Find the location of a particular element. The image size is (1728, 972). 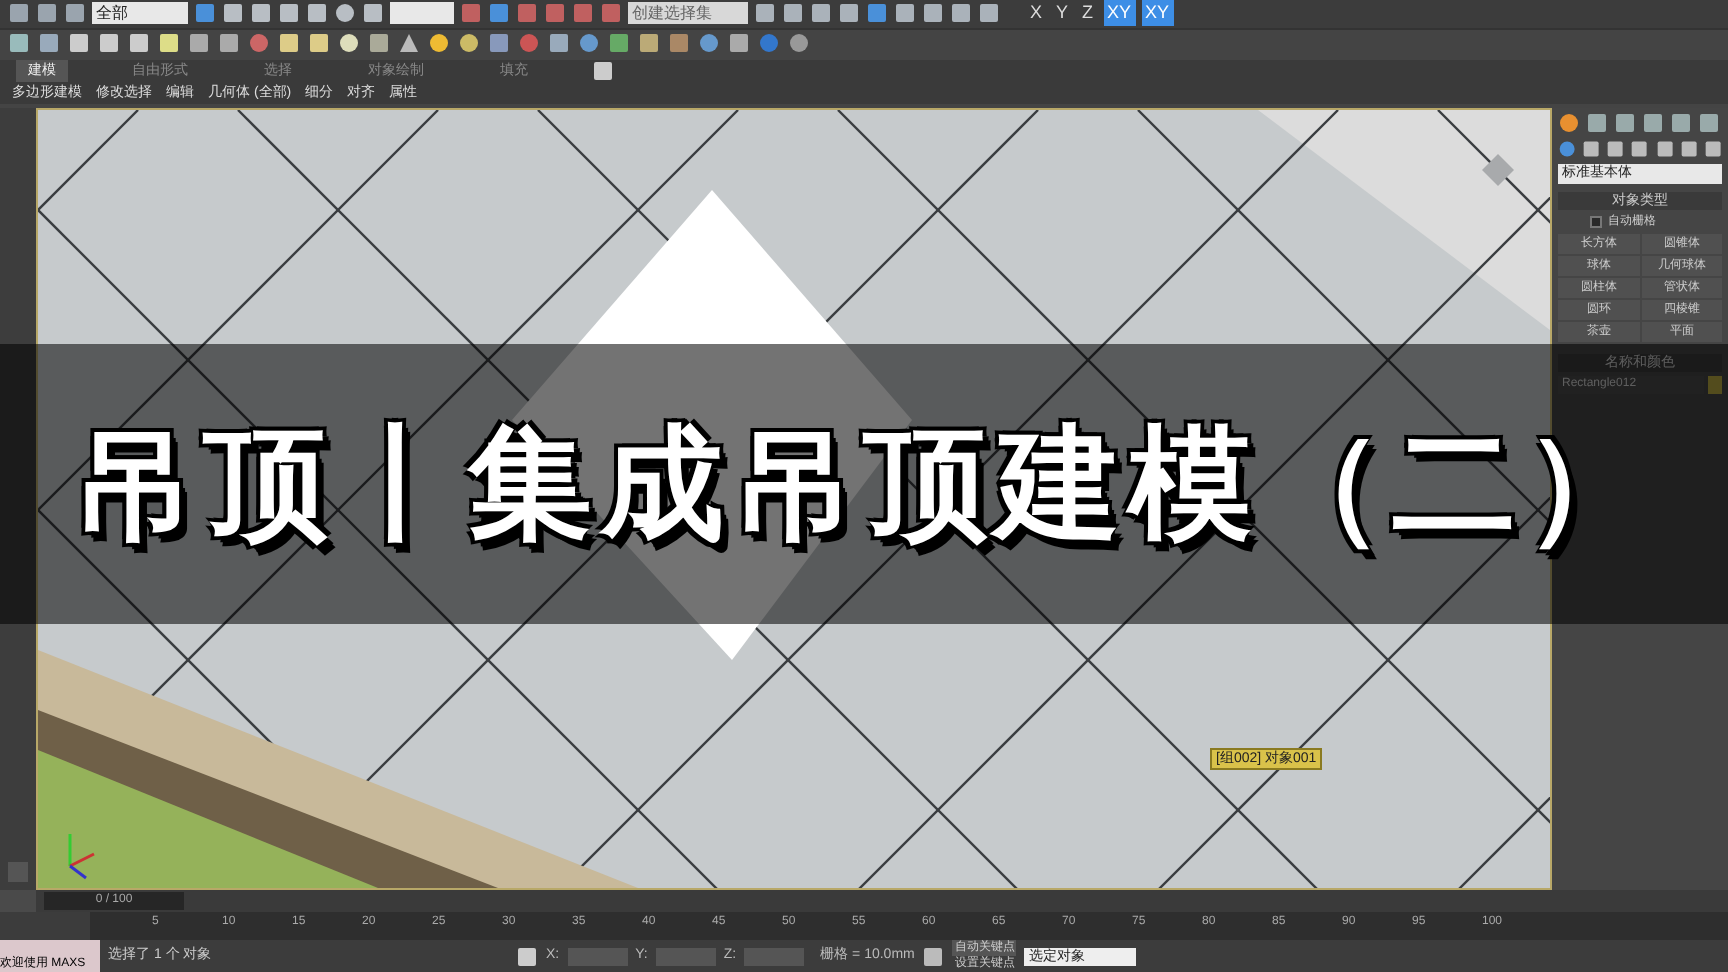

autogrid-checkbox is located at coordinates (1596, 222).